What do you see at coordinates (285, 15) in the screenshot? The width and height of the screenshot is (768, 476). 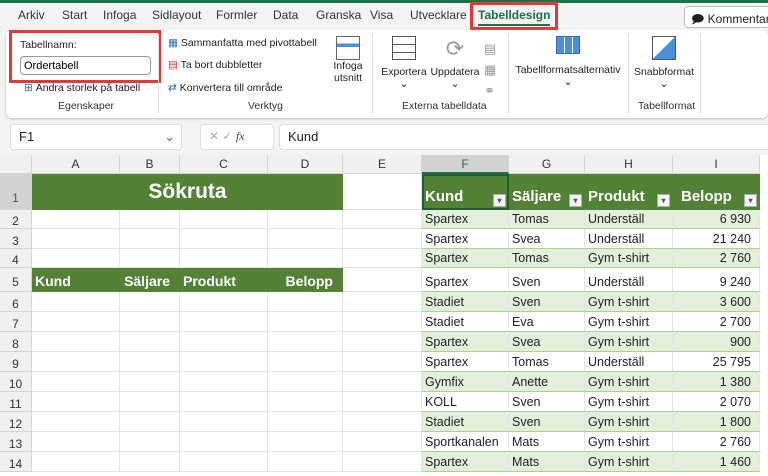 I see `tab-data: Data` at bounding box center [285, 15].